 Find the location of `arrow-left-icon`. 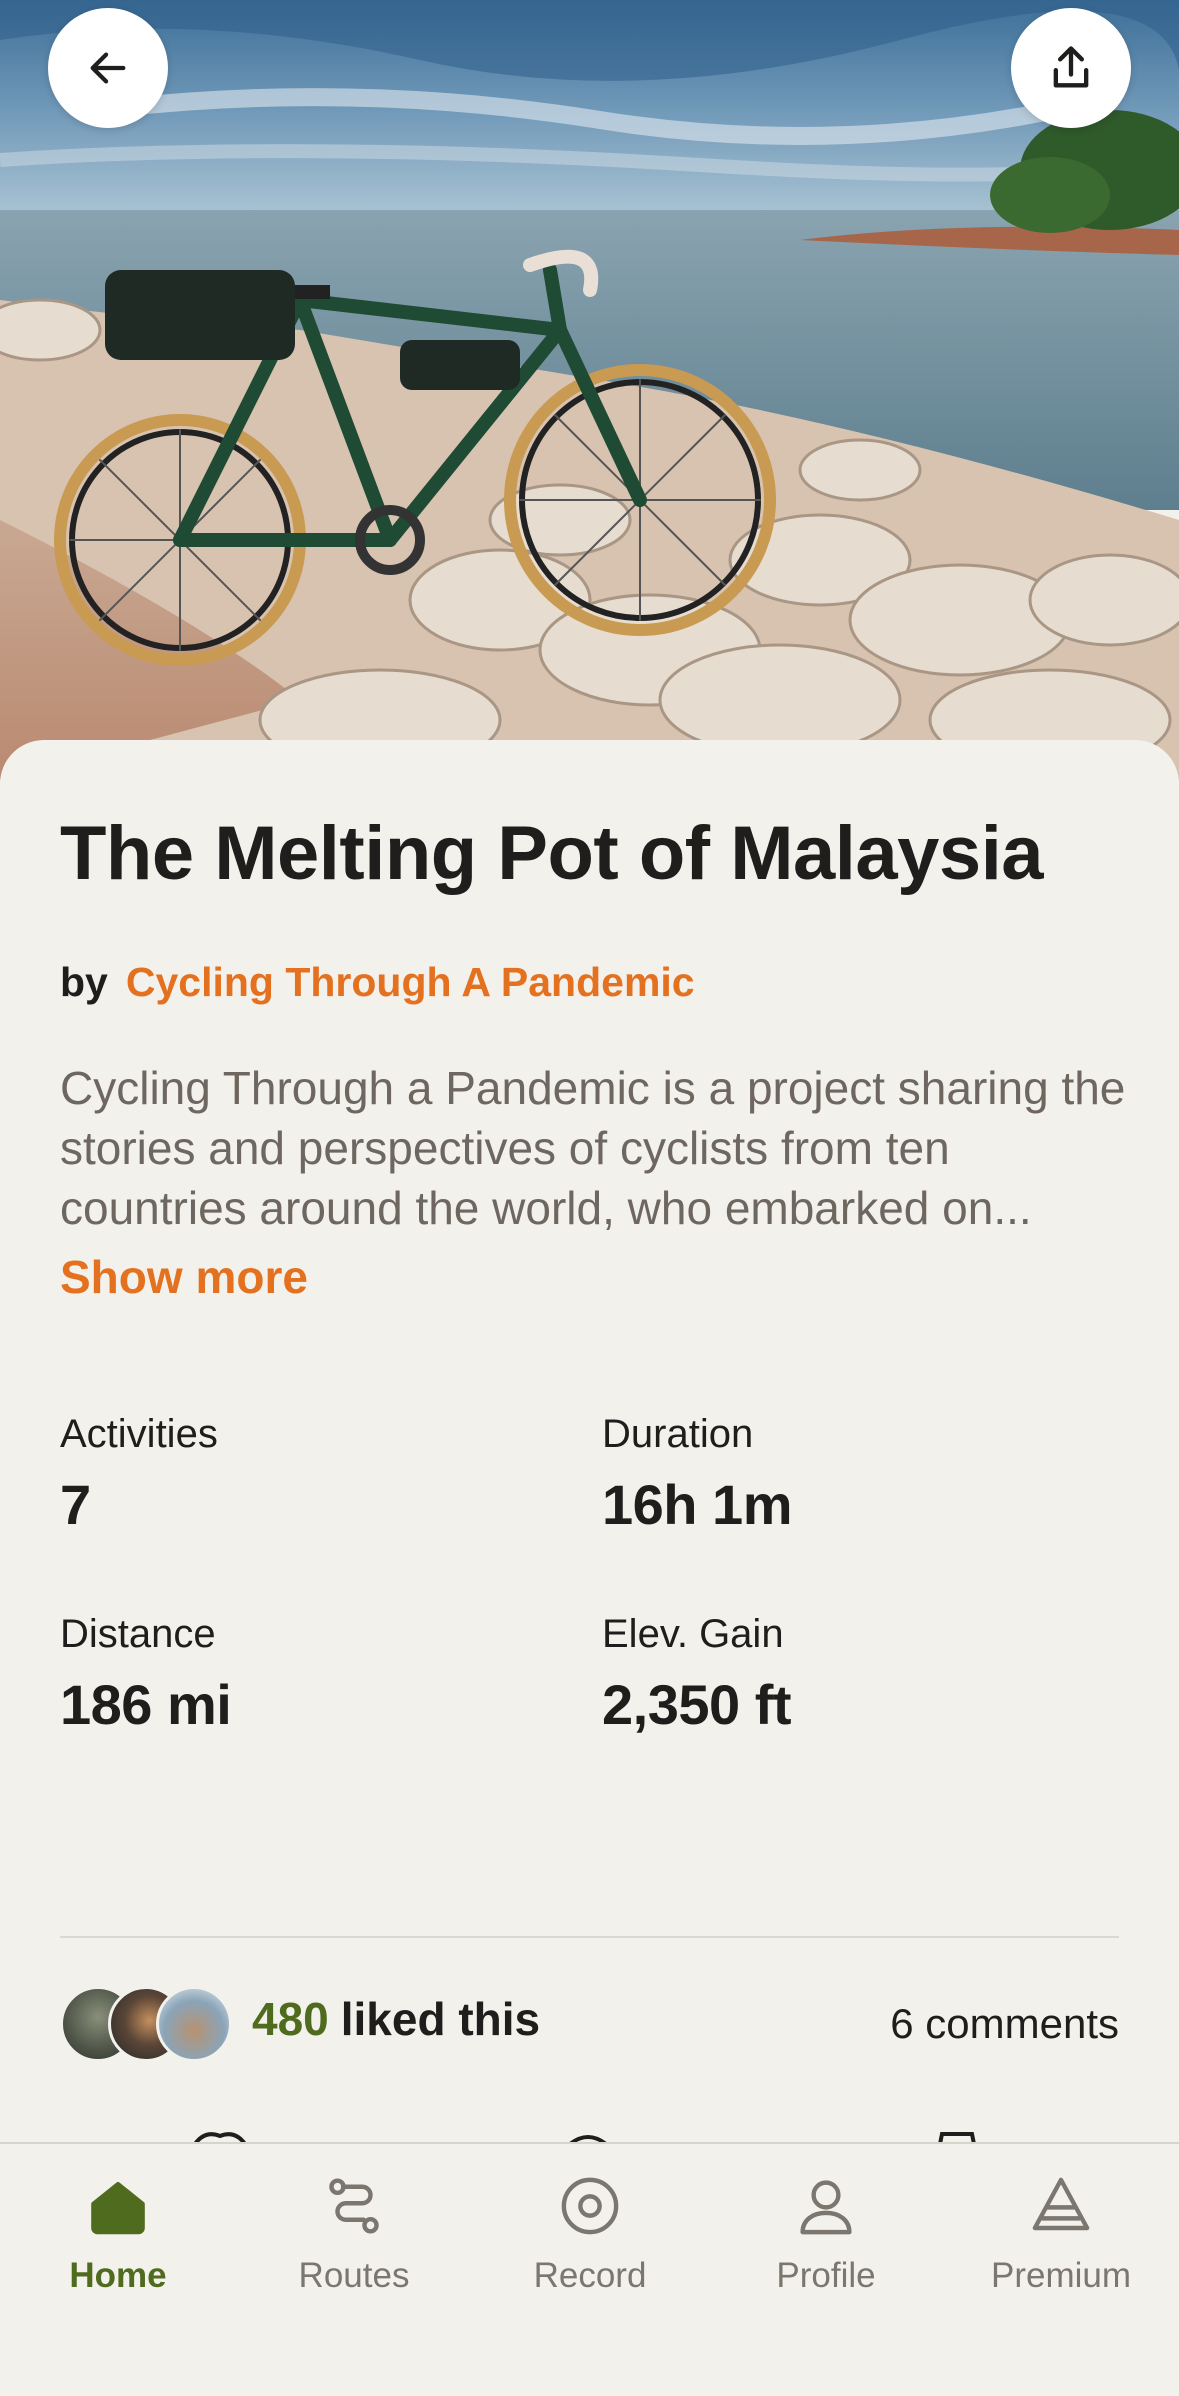

arrow-left-icon is located at coordinates (108, 68).